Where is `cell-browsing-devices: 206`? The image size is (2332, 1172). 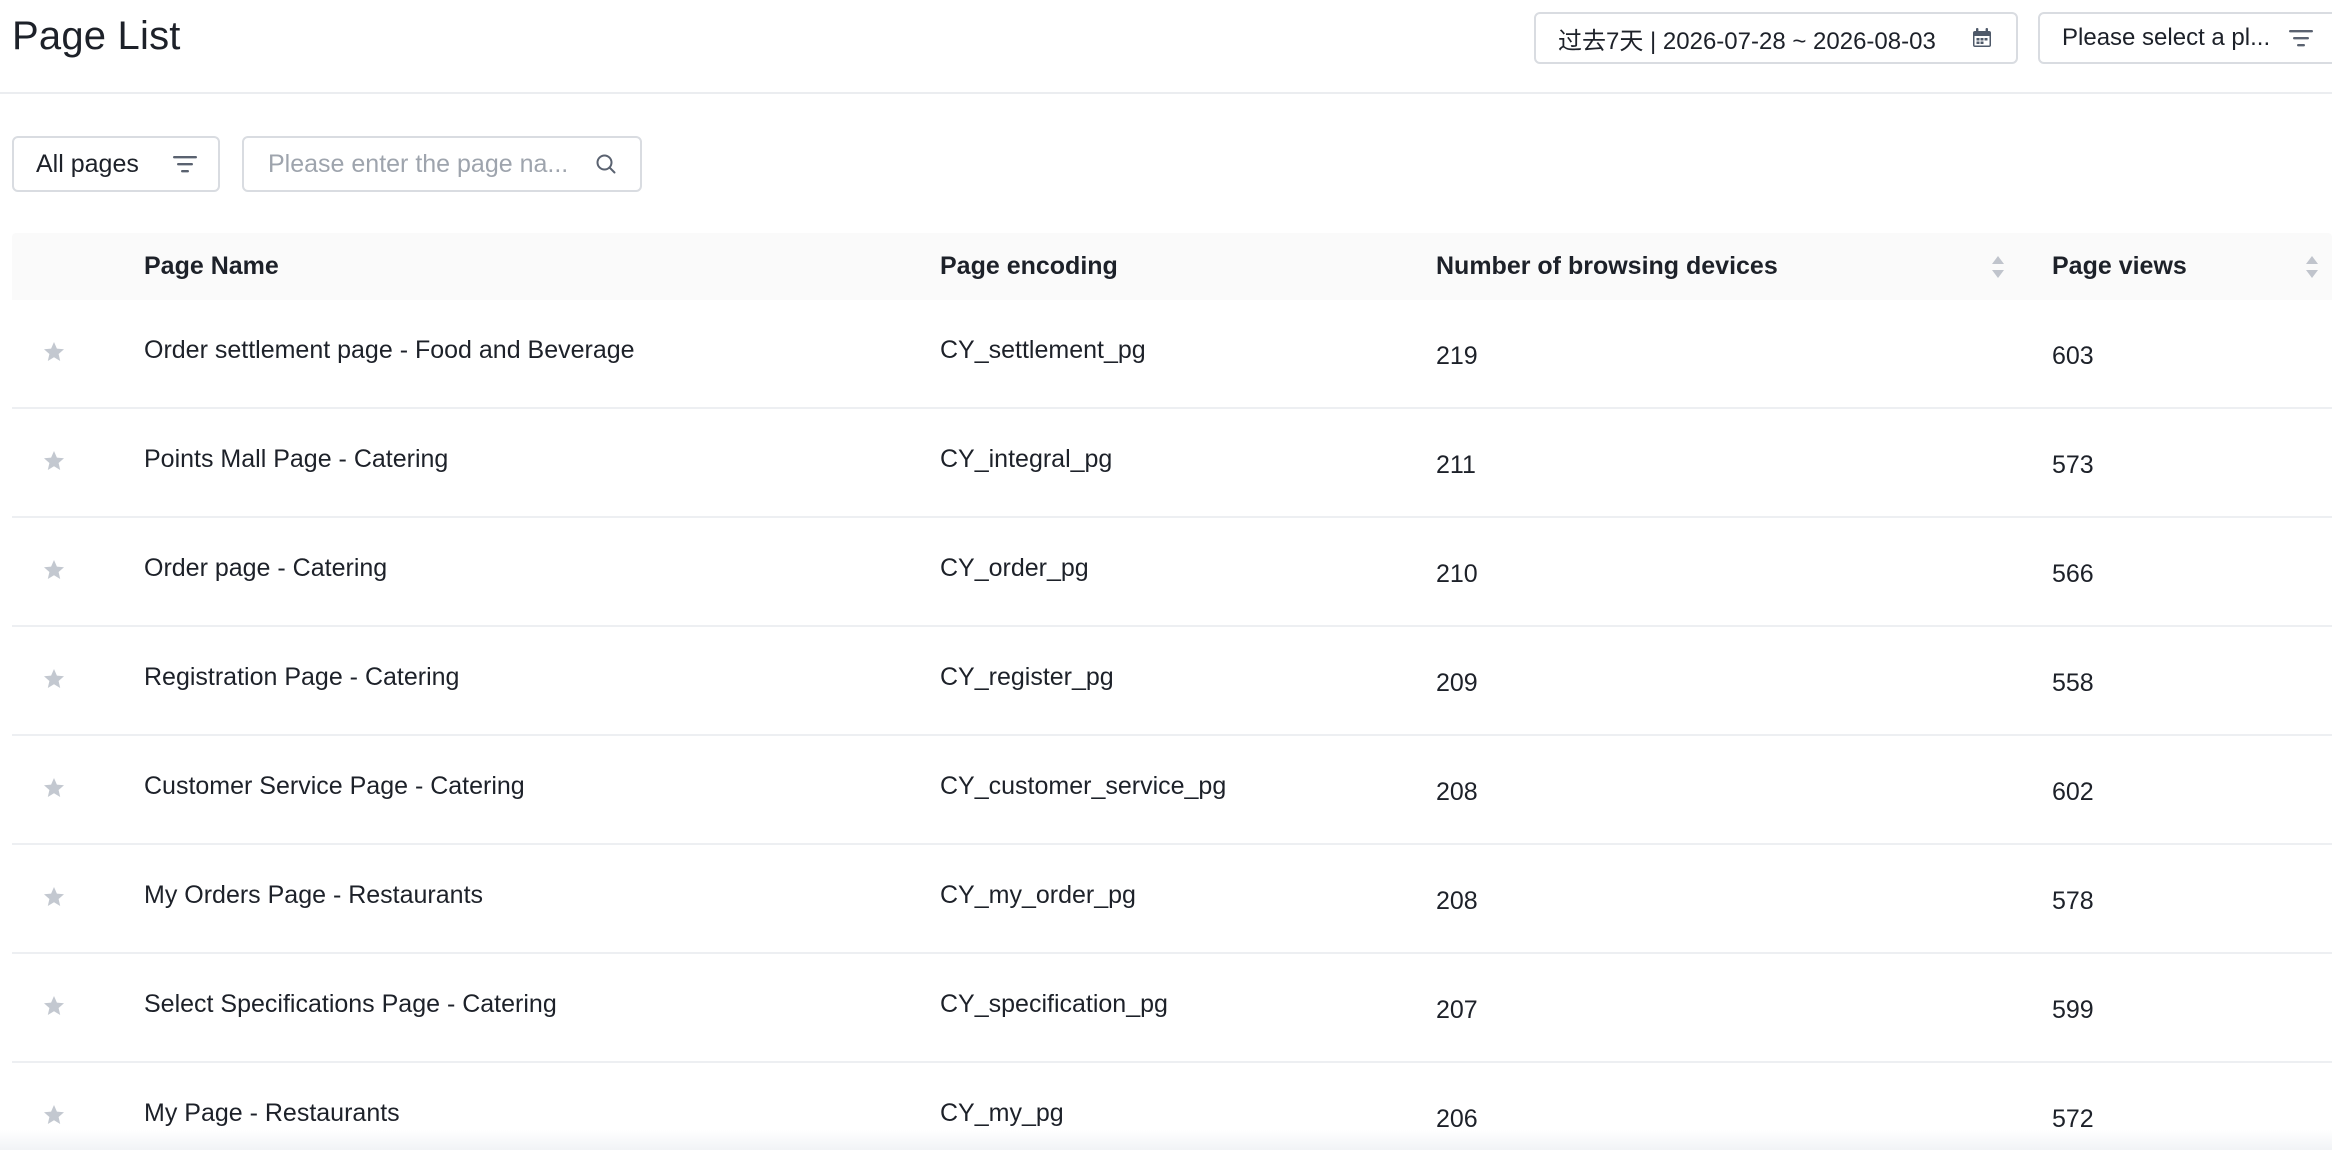 cell-browsing-devices: 206 is located at coordinates (1457, 1119).